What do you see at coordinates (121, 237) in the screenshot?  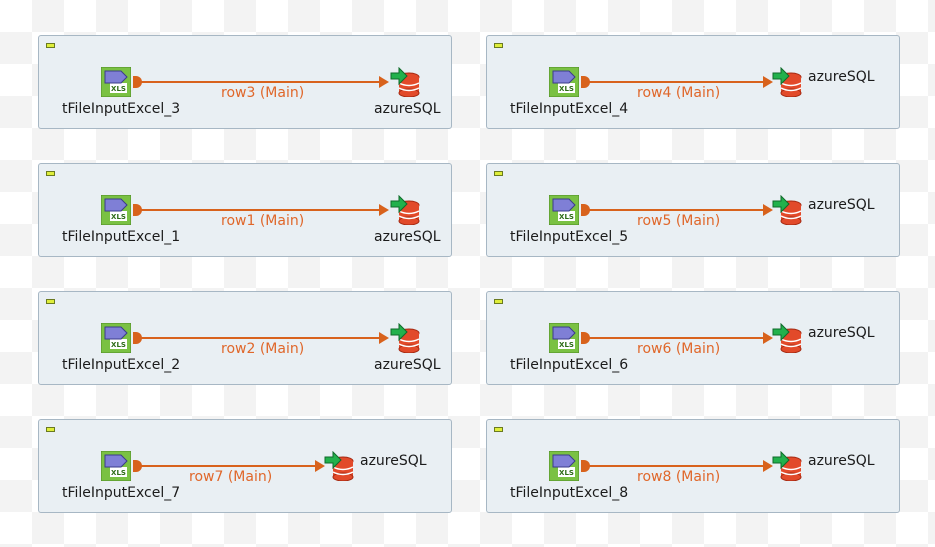 I see `input-component-label: tFileInputExcel_1` at bounding box center [121, 237].